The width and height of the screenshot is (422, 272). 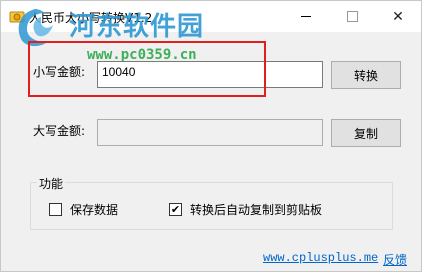 I want to click on app-icon, so click(x=17, y=17).